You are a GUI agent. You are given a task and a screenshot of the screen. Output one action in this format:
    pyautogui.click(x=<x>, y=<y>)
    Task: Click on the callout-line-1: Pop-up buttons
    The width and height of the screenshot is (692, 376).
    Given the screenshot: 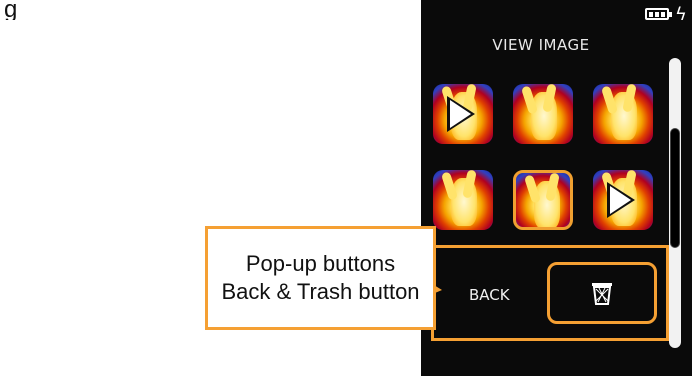 What is the action you would take?
    pyautogui.click(x=320, y=263)
    